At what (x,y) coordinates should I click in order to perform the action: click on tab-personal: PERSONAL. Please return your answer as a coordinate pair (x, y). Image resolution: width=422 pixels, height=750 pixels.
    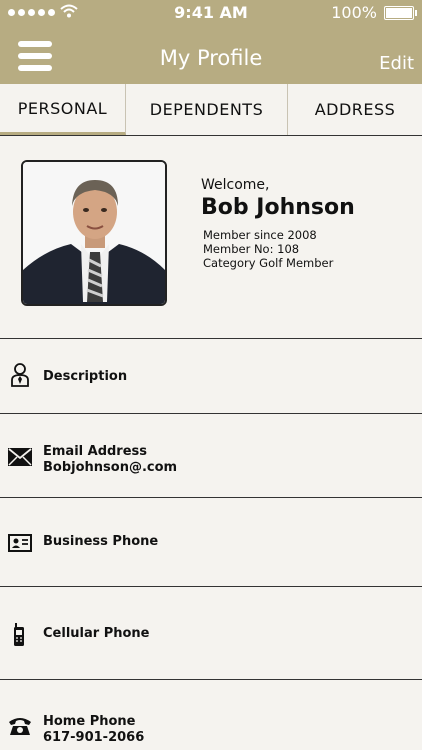
    Looking at the image, I should click on (63, 109).